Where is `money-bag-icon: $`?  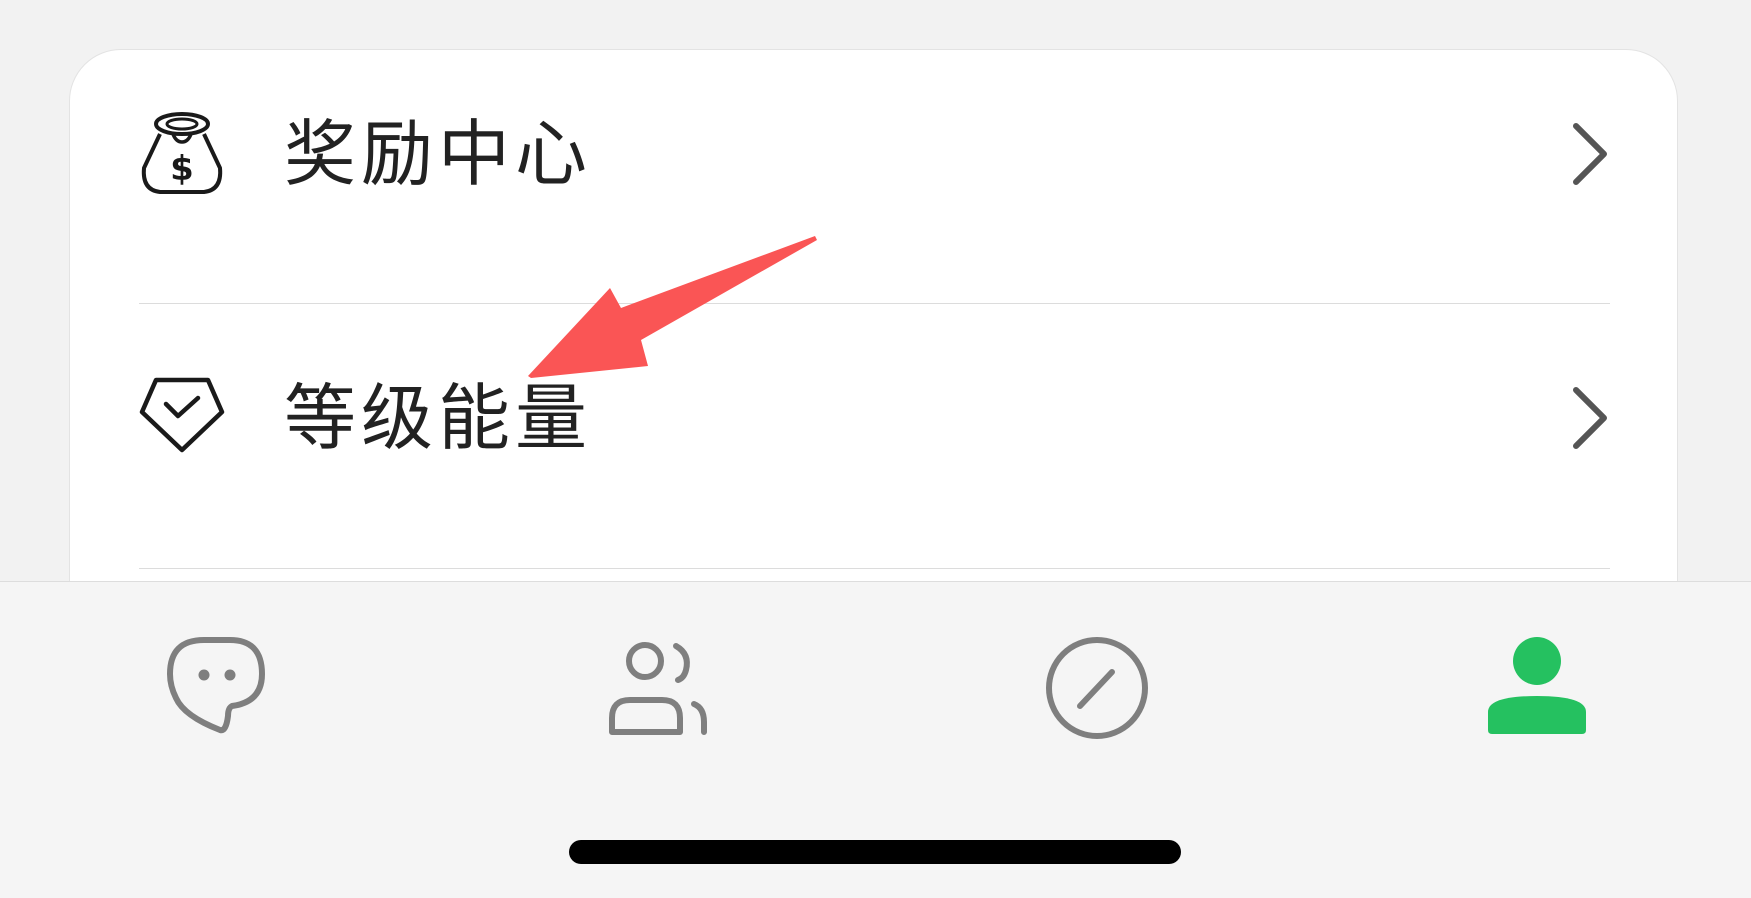 money-bag-icon: $ is located at coordinates (182, 153).